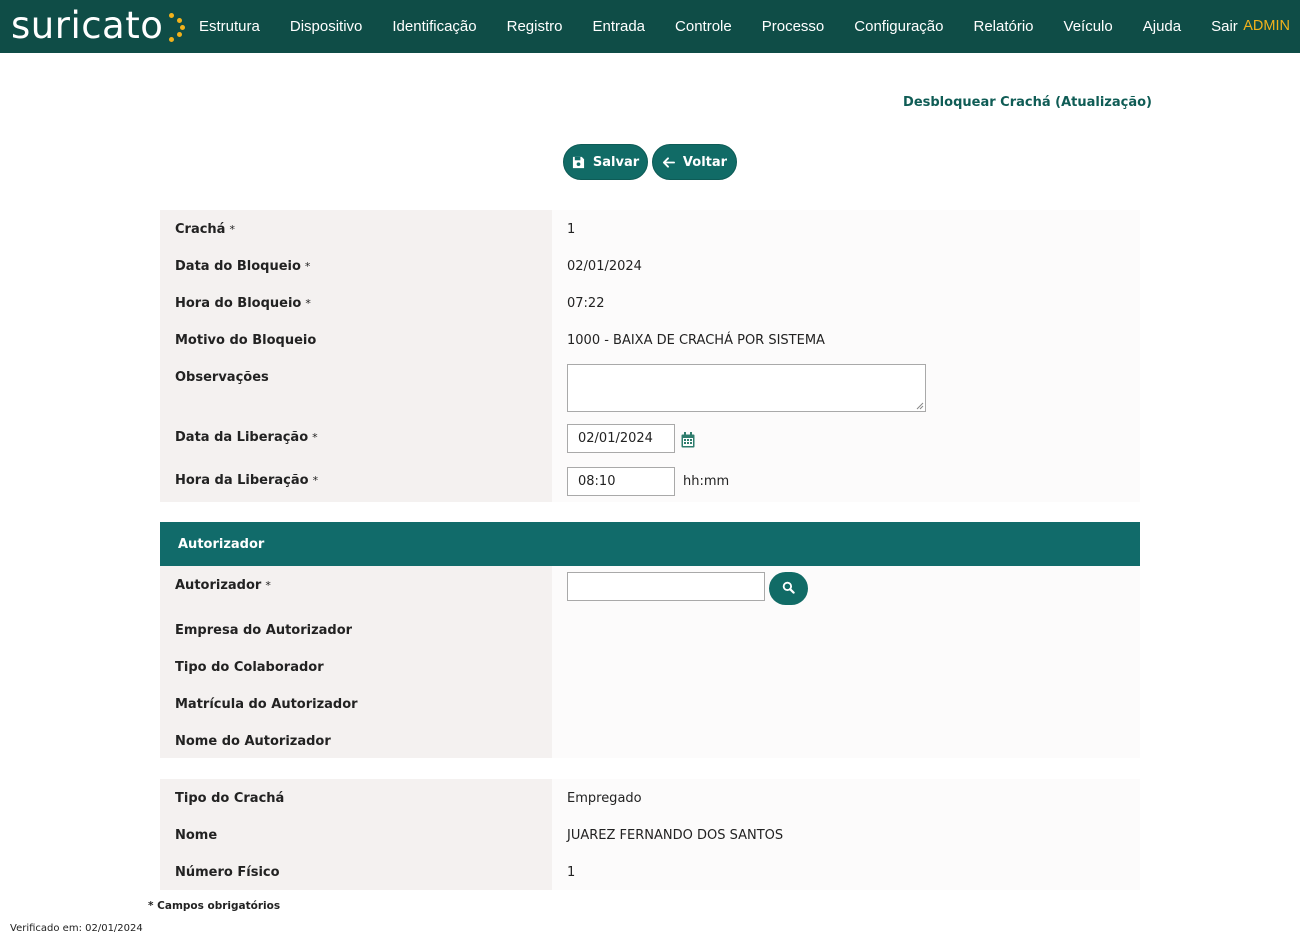  Describe the element at coordinates (196, 835) in the screenshot. I see `label-nome: Nome` at that location.